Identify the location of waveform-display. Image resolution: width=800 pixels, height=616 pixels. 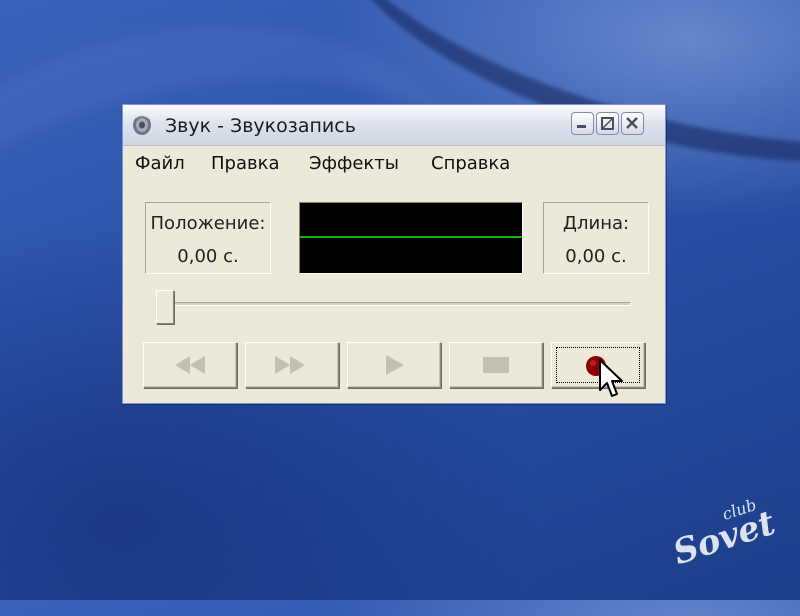
(411, 238).